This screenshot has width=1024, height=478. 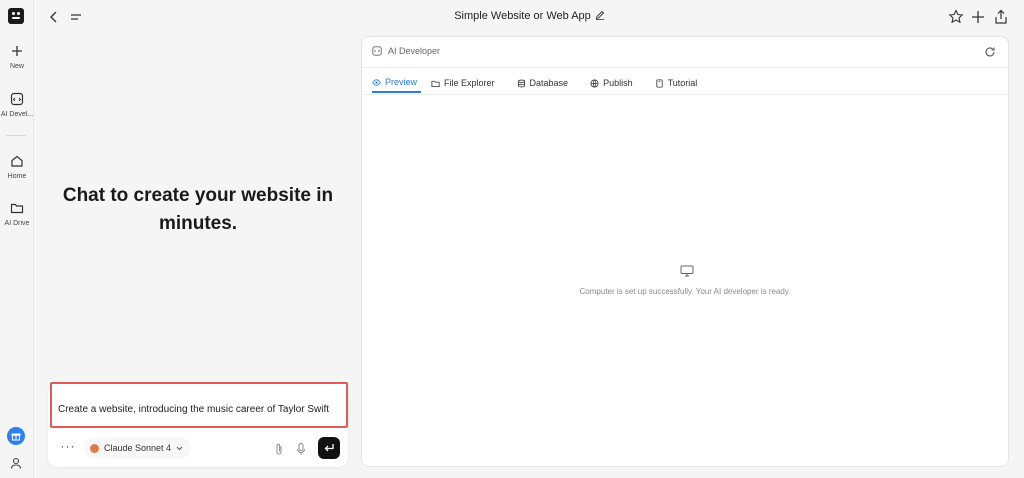 What do you see at coordinates (16, 436) in the screenshot?
I see `gift-icon` at bounding box center [16, 436].